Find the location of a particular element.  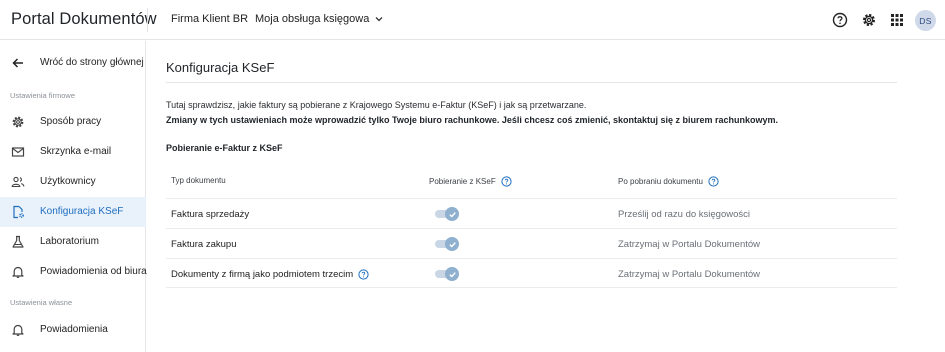

page-title: Konfiguracja KSeF is located at coordinates (220, 67).